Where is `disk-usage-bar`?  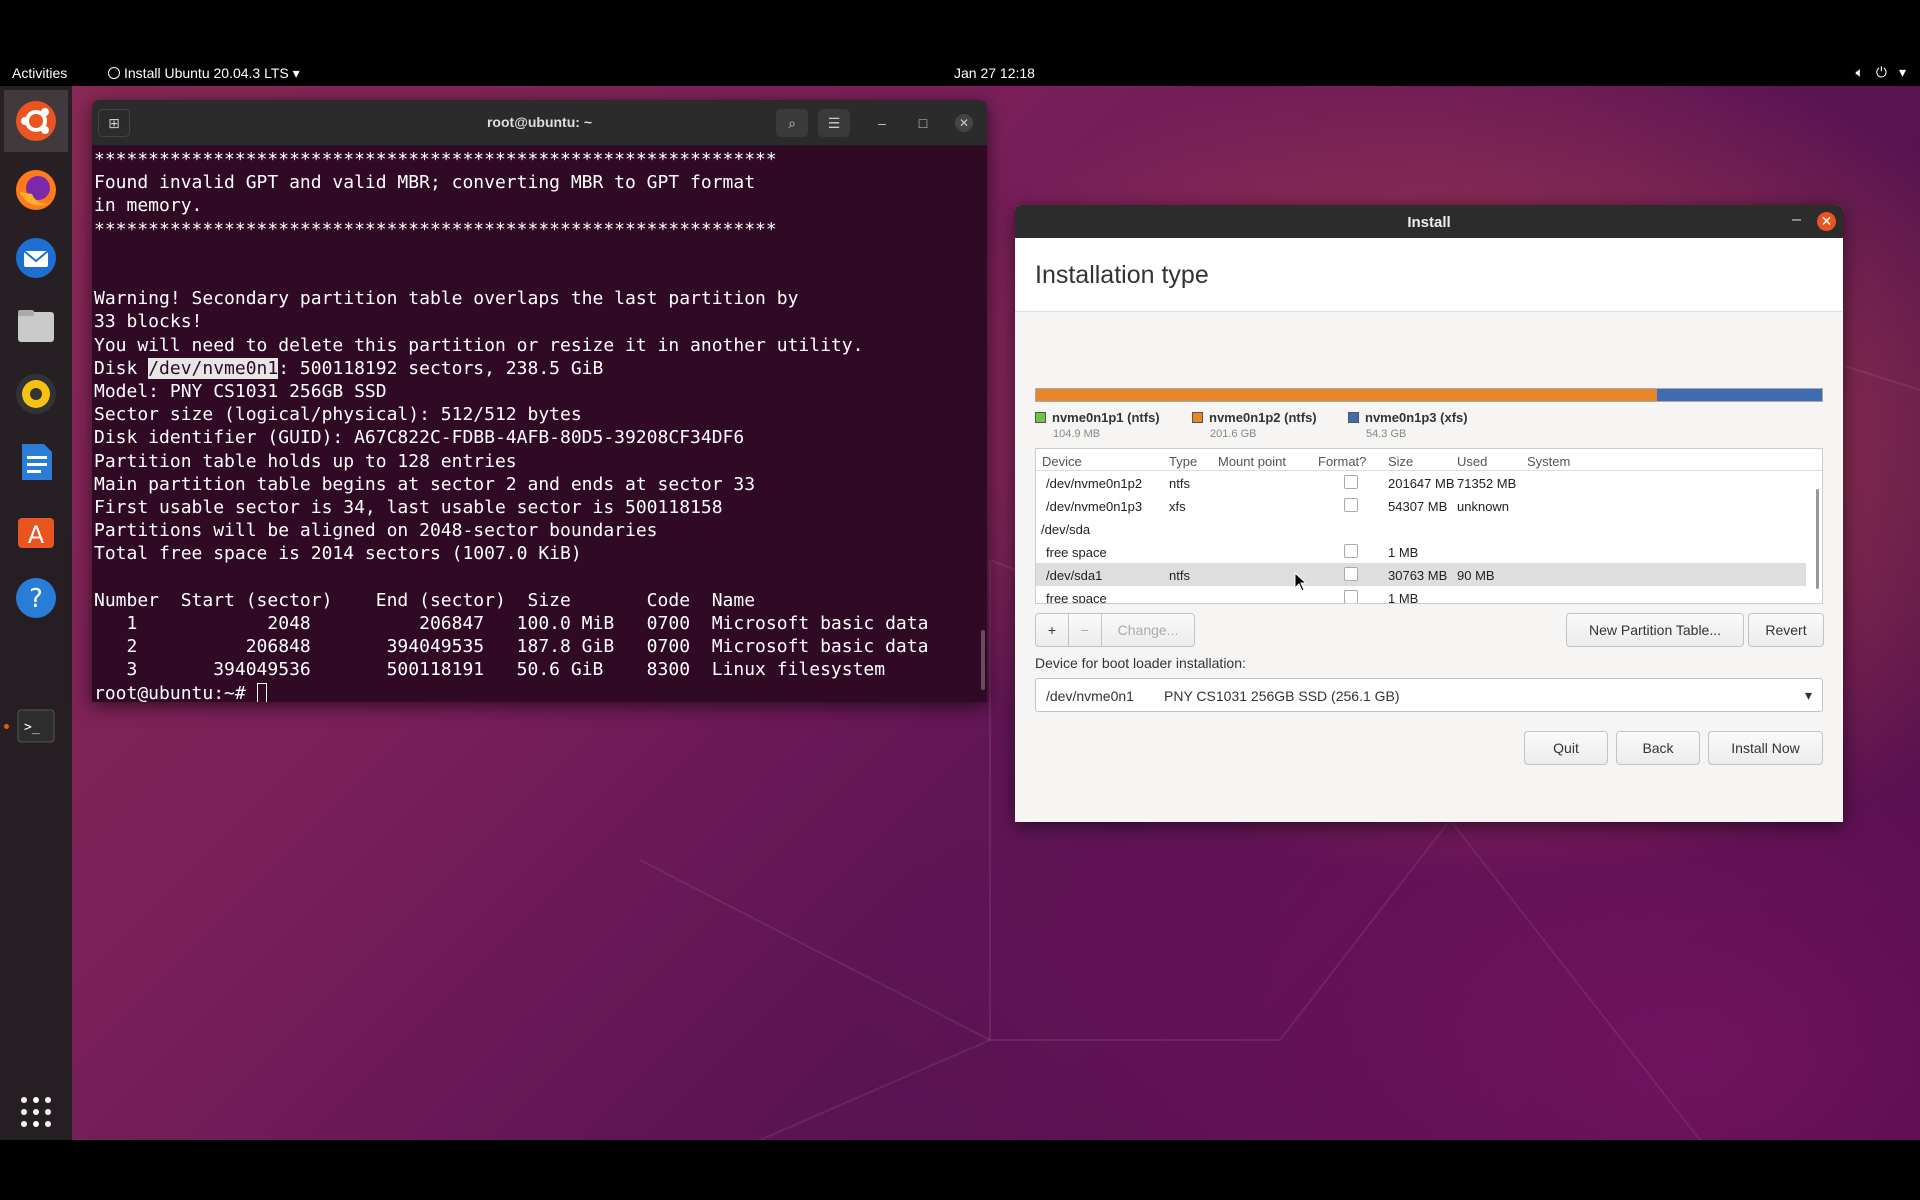 disk-usage-bar is located at coordinates (1429, 395).